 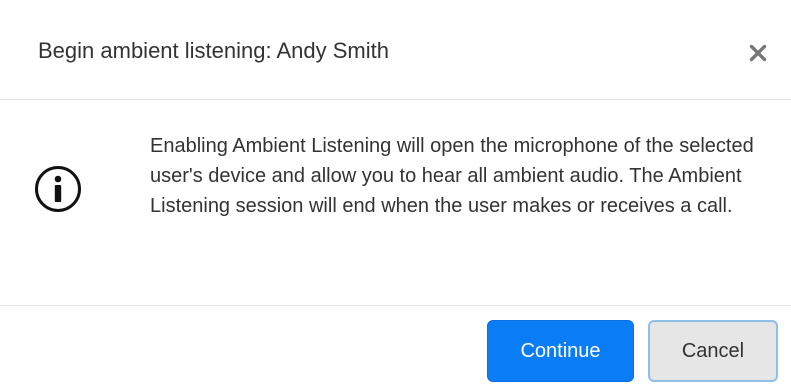 I want to click on cancel-button: Cancel, so click(x=713, y=351).